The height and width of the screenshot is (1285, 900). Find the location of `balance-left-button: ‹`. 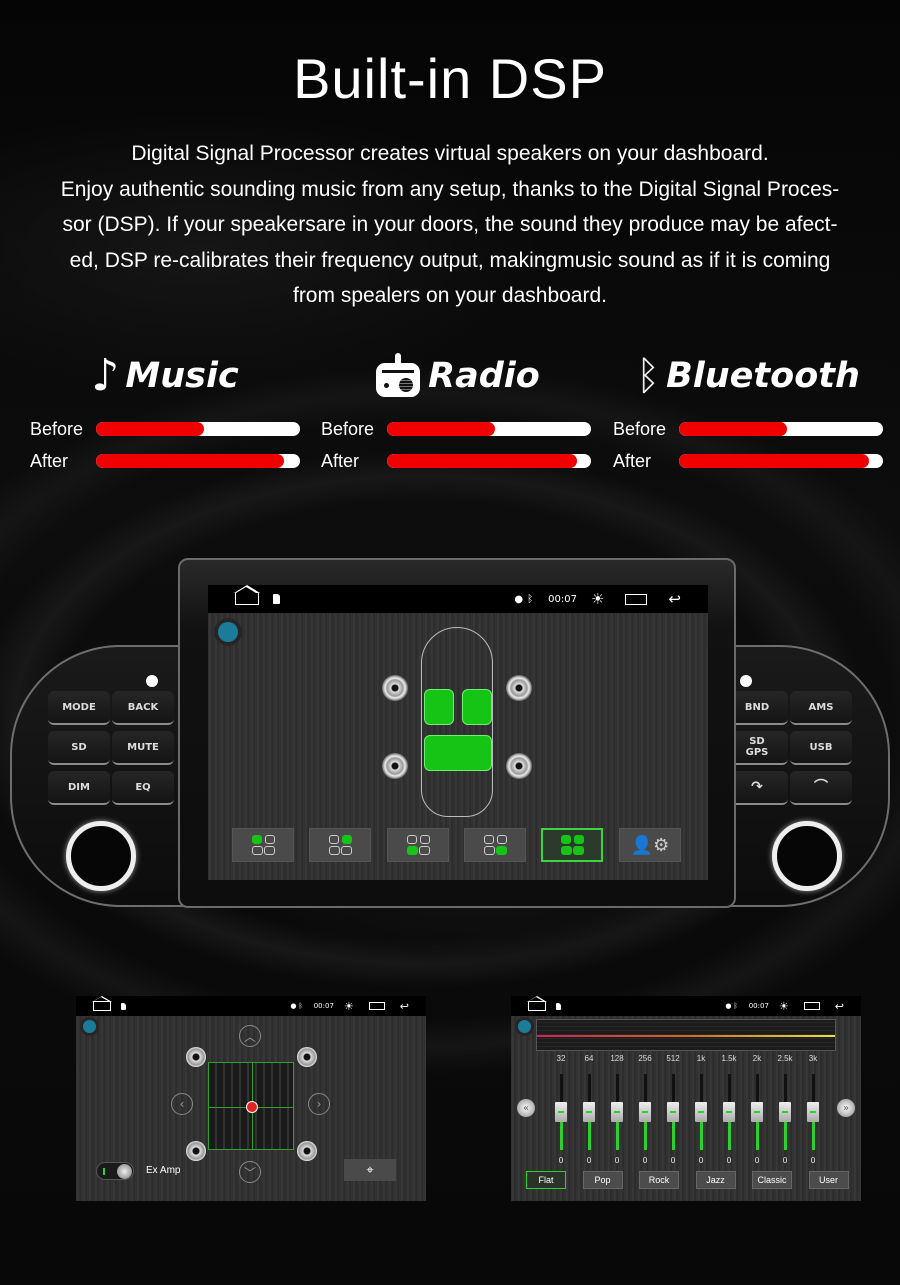

balance-left-button: ‹ is located at coordinates (182, 1104).